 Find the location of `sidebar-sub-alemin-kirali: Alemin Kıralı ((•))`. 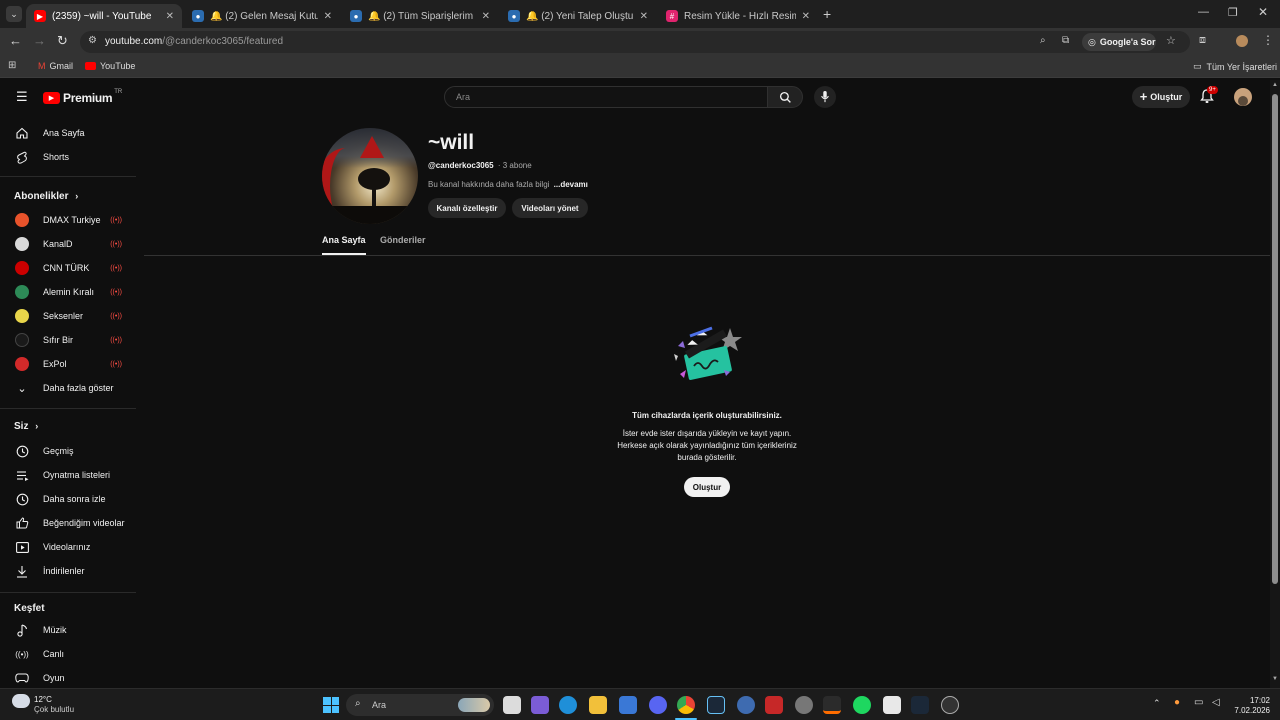

sidebar-sub-alemin-kirali: Alemin Kıralı ((•)) is located at coordinates (68, 292).